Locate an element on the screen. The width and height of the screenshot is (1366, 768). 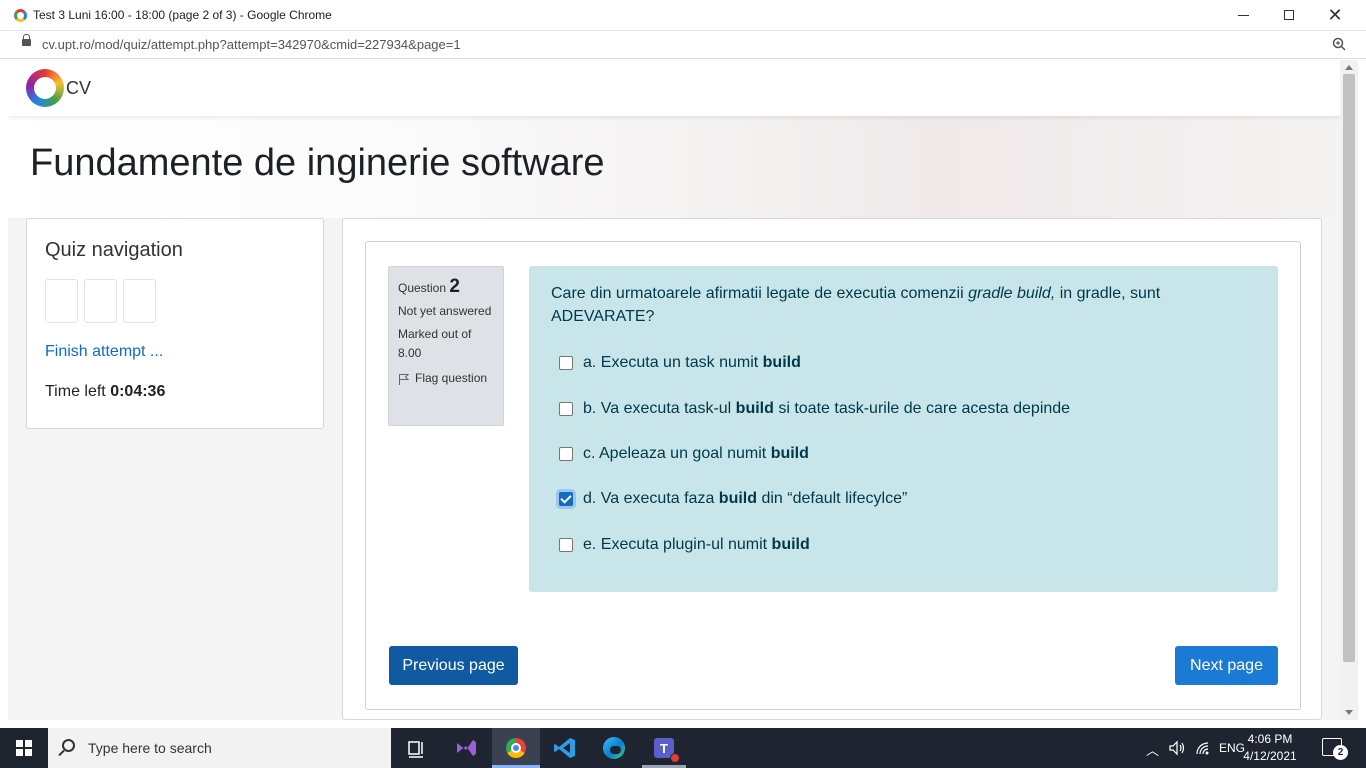
search-icon is located at coordinates (68, 745).